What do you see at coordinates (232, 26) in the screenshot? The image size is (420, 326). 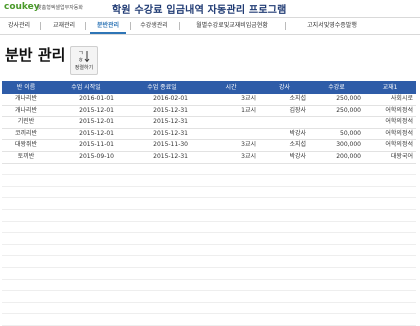 I see `nav-item-monthly-payments: 월별수강료및교재비입금현황` at bounding box center [232, 26].